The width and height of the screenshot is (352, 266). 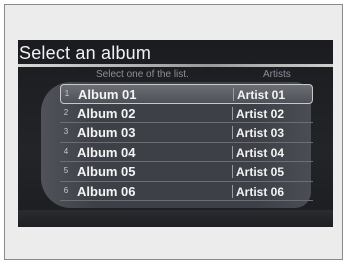 I want to click on artist-name: Artist 01, so click(x=261, y=95).